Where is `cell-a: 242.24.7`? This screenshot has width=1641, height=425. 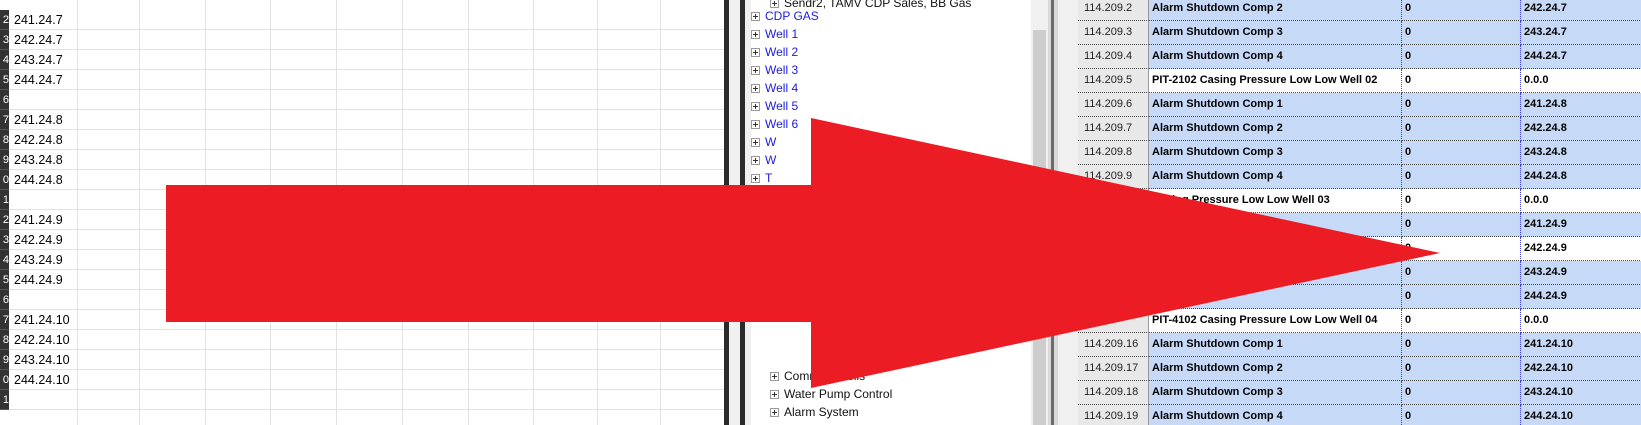
cell-a: 242.24.7 is located at coordinates (38, 40).